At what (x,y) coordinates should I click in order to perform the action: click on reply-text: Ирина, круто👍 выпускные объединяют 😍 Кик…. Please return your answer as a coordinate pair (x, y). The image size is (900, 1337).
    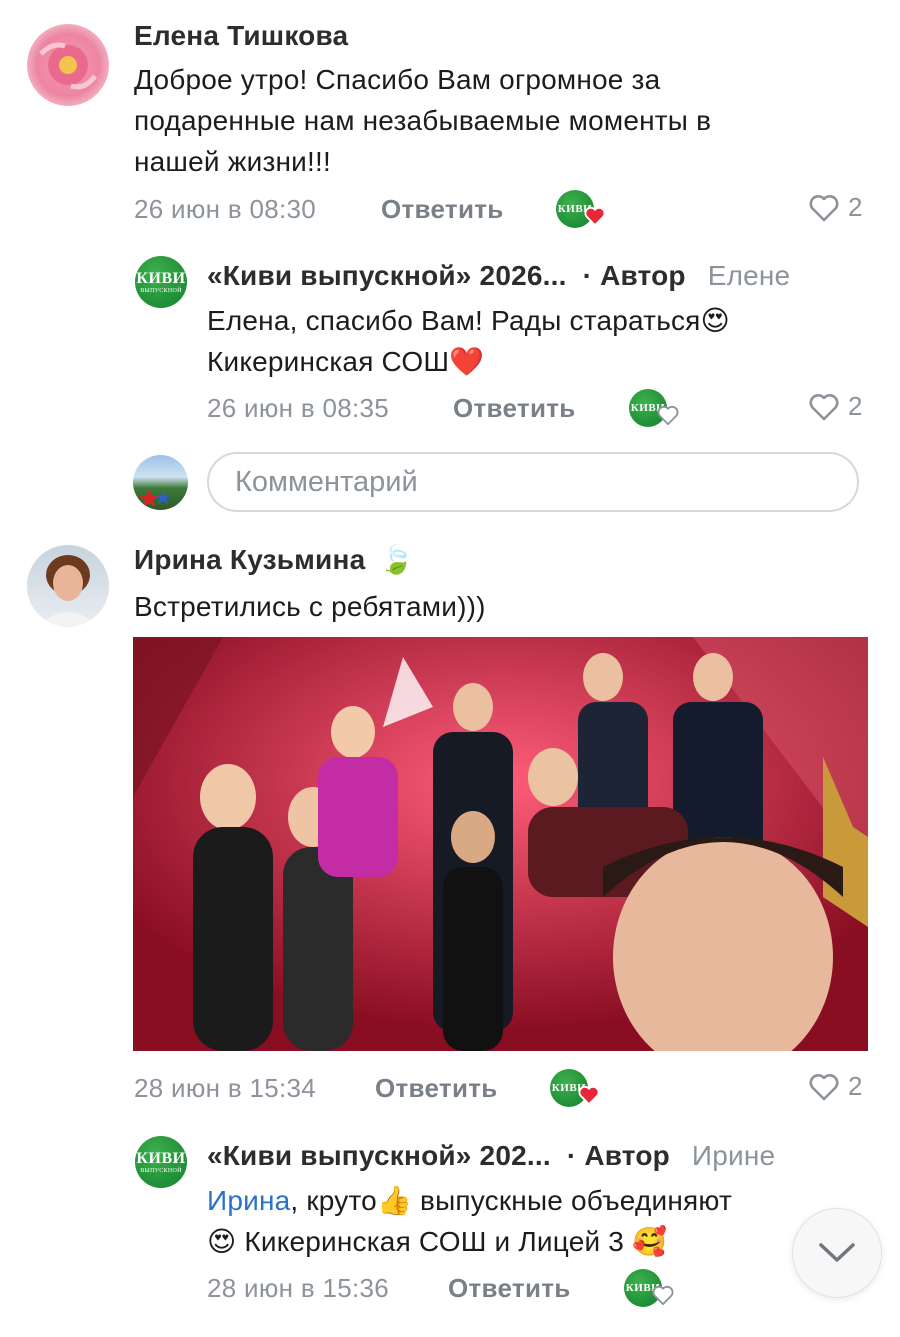
    Looking at the image, I should click on (527, 1221).